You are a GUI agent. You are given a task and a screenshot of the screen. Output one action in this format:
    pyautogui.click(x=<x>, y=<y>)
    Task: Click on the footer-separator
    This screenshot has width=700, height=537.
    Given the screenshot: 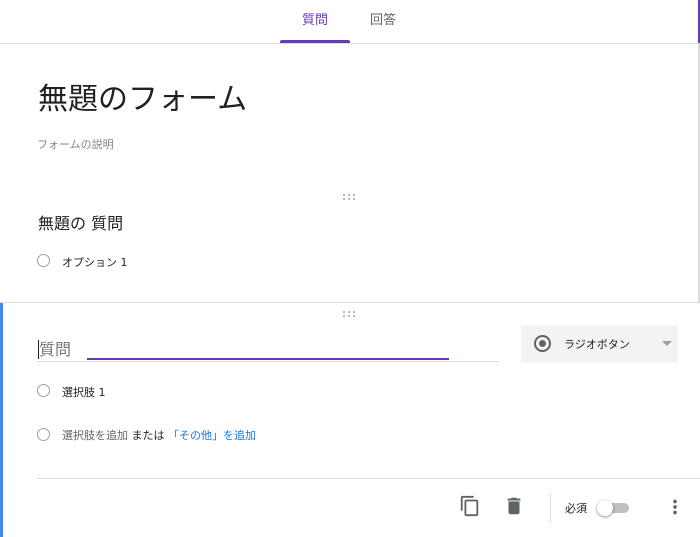 What is the action you would take?
    pyautogui.click(x=550, y=508)
    